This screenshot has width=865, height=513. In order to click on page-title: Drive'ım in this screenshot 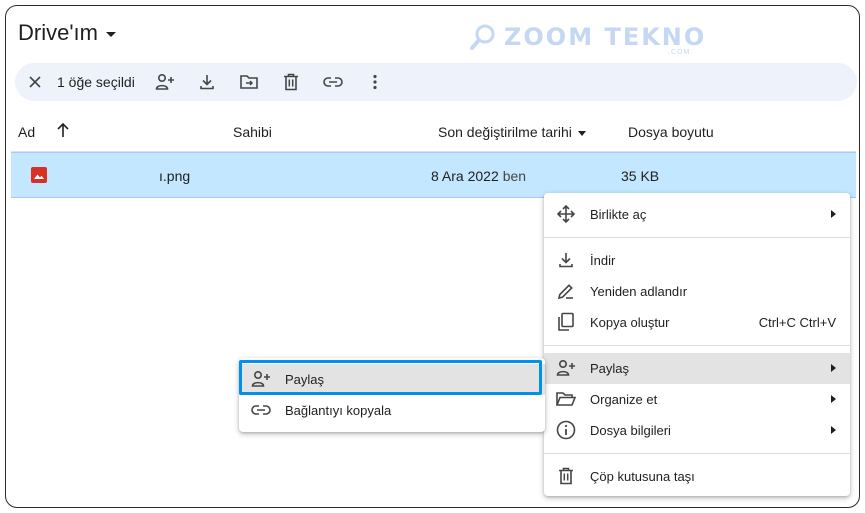, I will do `click(58, 32)`.